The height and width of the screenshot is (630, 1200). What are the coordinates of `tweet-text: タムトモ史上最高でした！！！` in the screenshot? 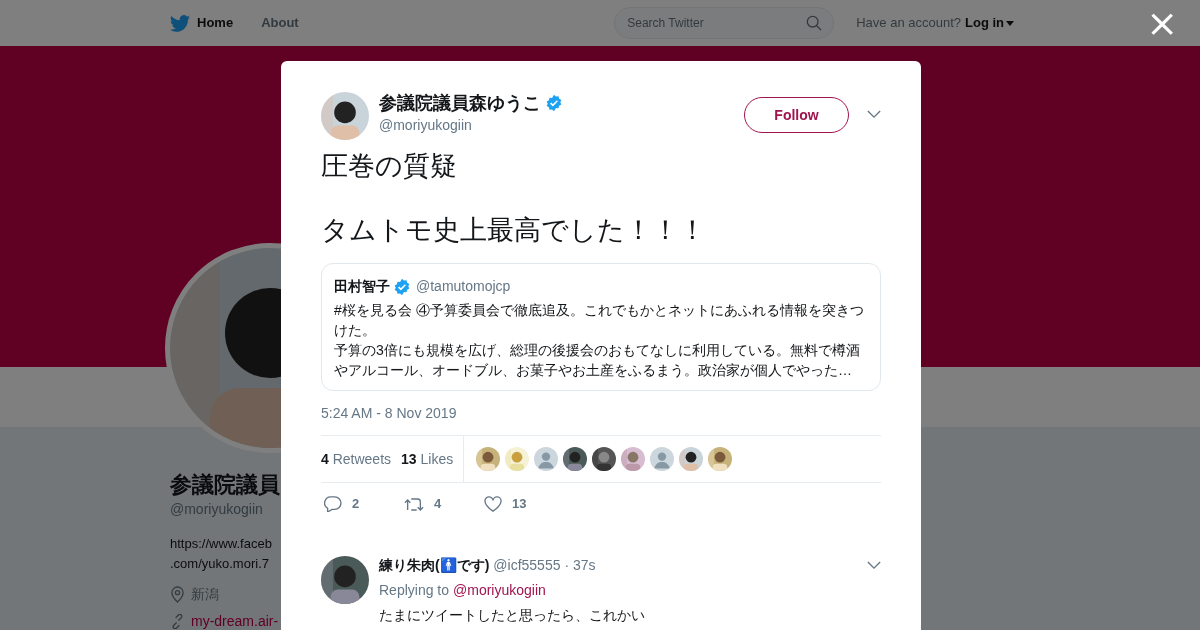 It's located at (514, 230).